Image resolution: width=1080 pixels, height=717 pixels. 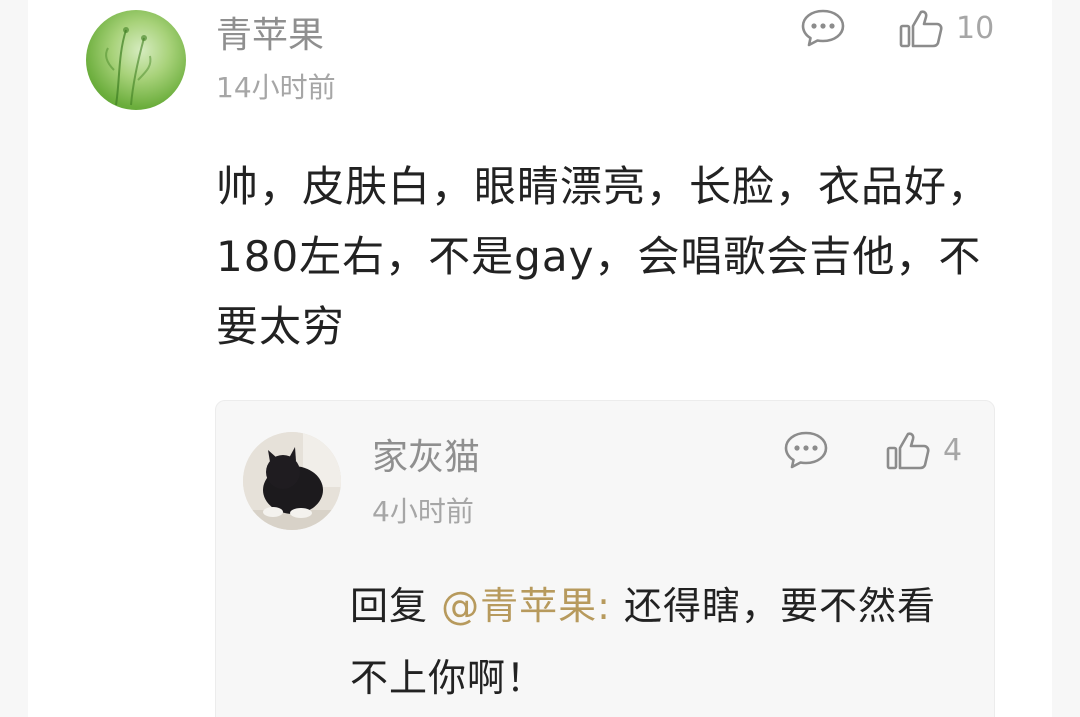 What do you see at coordinates (526, 606) in the screenshot?
I see `mention-link: @青苹果:` at bounding box center [526, 606].